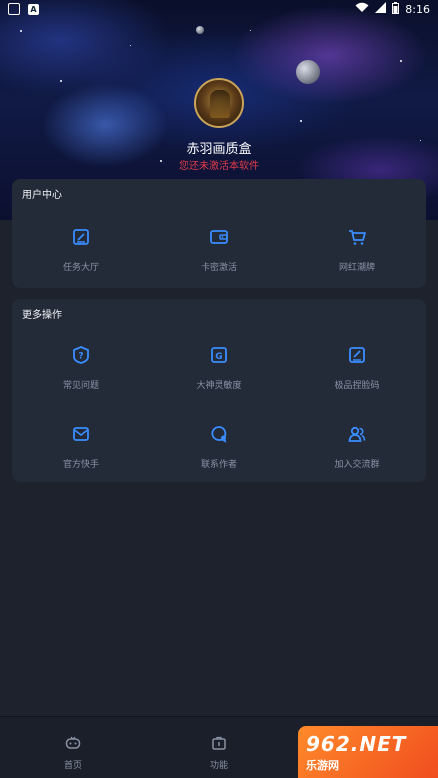  I want to click on face-code-label: 极品捏脸码, so click(357, 386).